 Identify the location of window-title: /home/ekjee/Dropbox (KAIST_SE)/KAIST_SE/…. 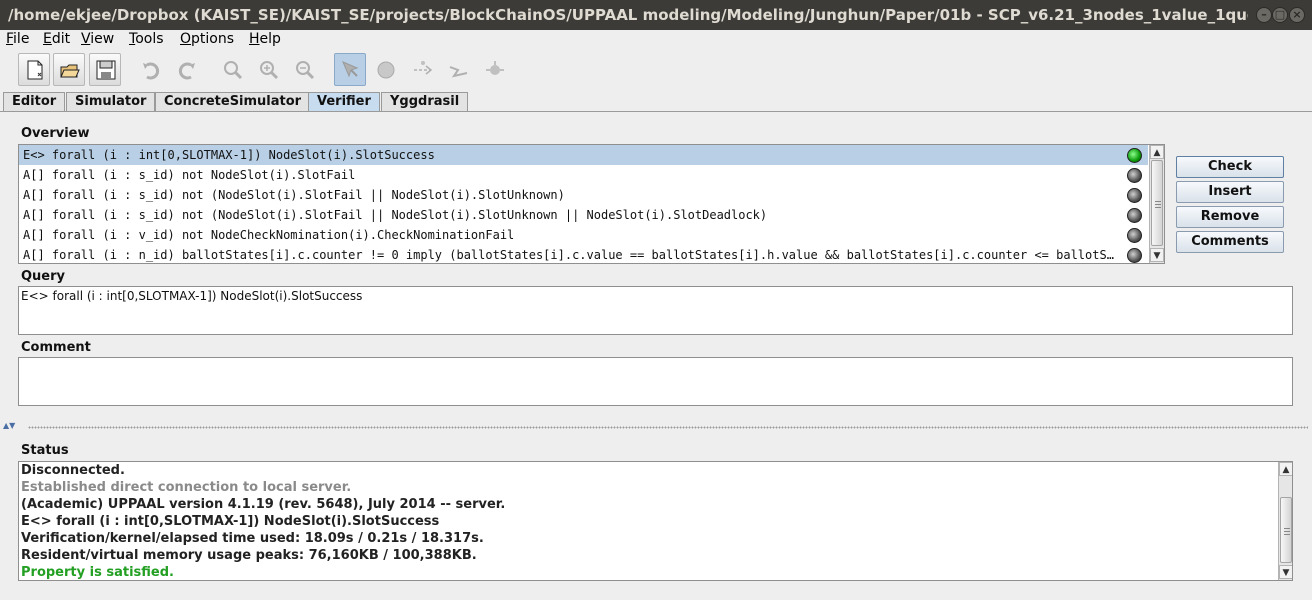
(628, 15).